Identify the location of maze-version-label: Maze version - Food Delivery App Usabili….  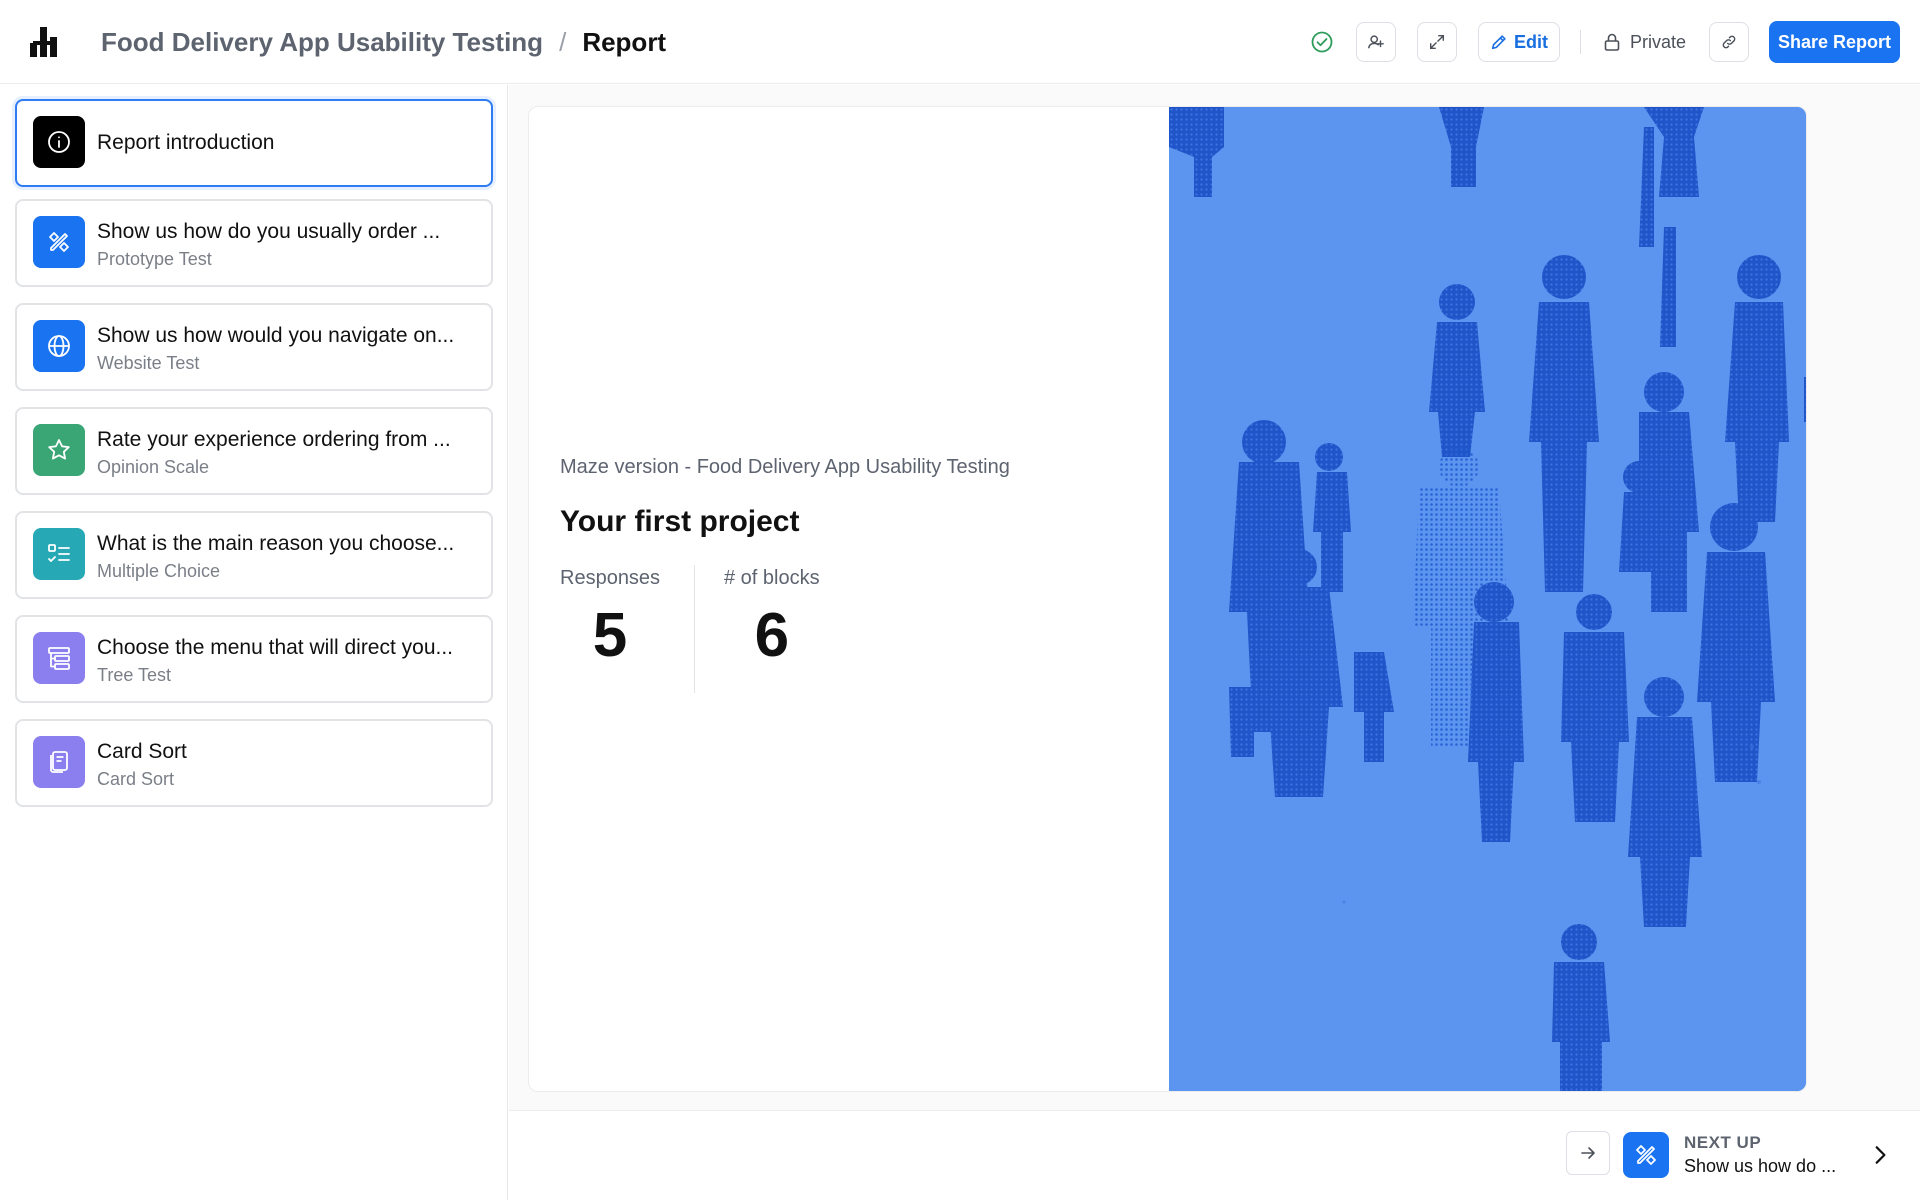
(785, 467).